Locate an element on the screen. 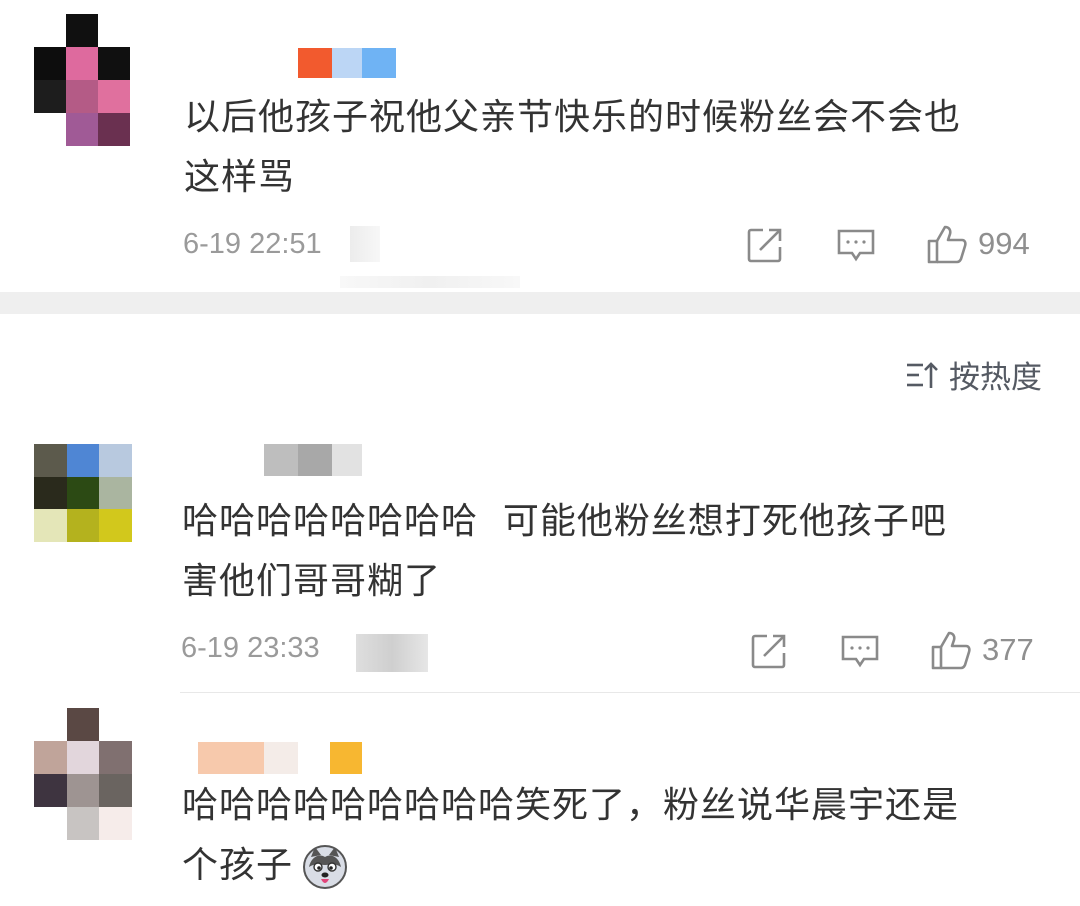 This screenshot has width=1080, height=906. like-button: 994 is located at coordinates (978, 244).